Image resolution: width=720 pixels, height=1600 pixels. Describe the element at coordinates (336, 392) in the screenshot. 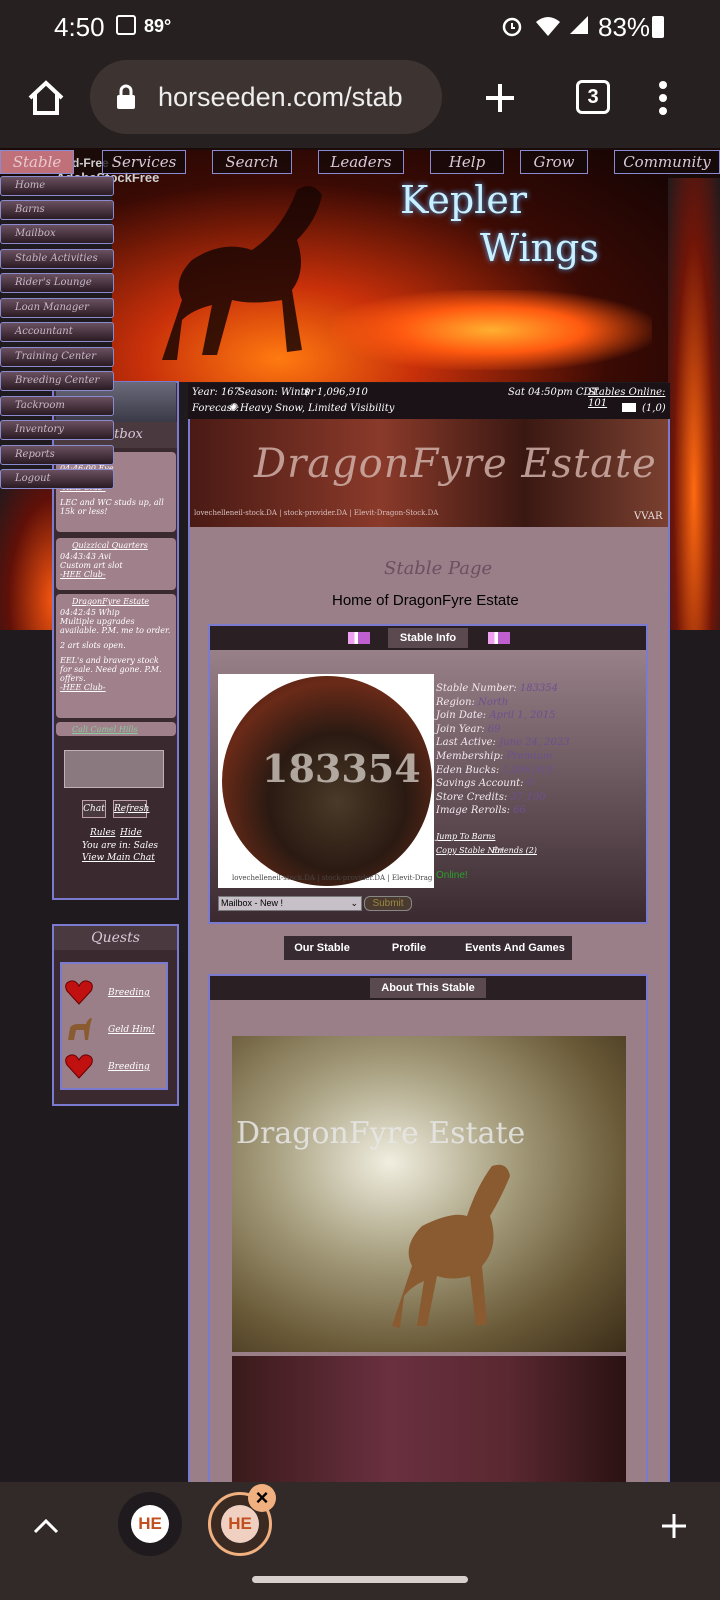

I see `game-money: $: 1,096,910` at that location.